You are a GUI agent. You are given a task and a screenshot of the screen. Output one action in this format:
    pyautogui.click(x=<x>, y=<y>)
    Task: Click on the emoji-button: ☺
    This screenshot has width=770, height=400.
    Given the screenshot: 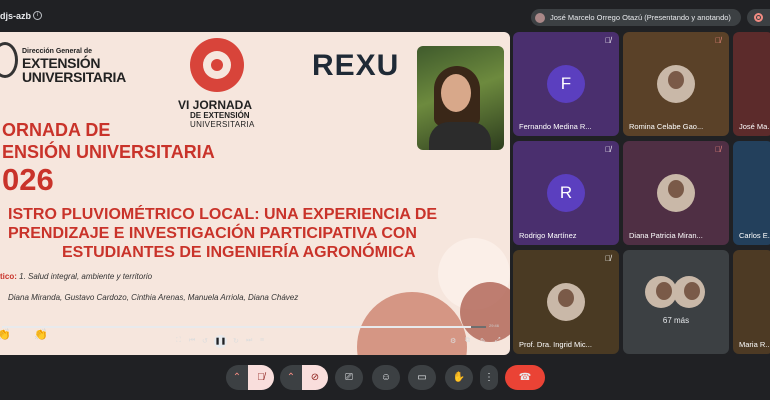 What is the action you would take?
    pyautogui.click(x=386, y=377)
    